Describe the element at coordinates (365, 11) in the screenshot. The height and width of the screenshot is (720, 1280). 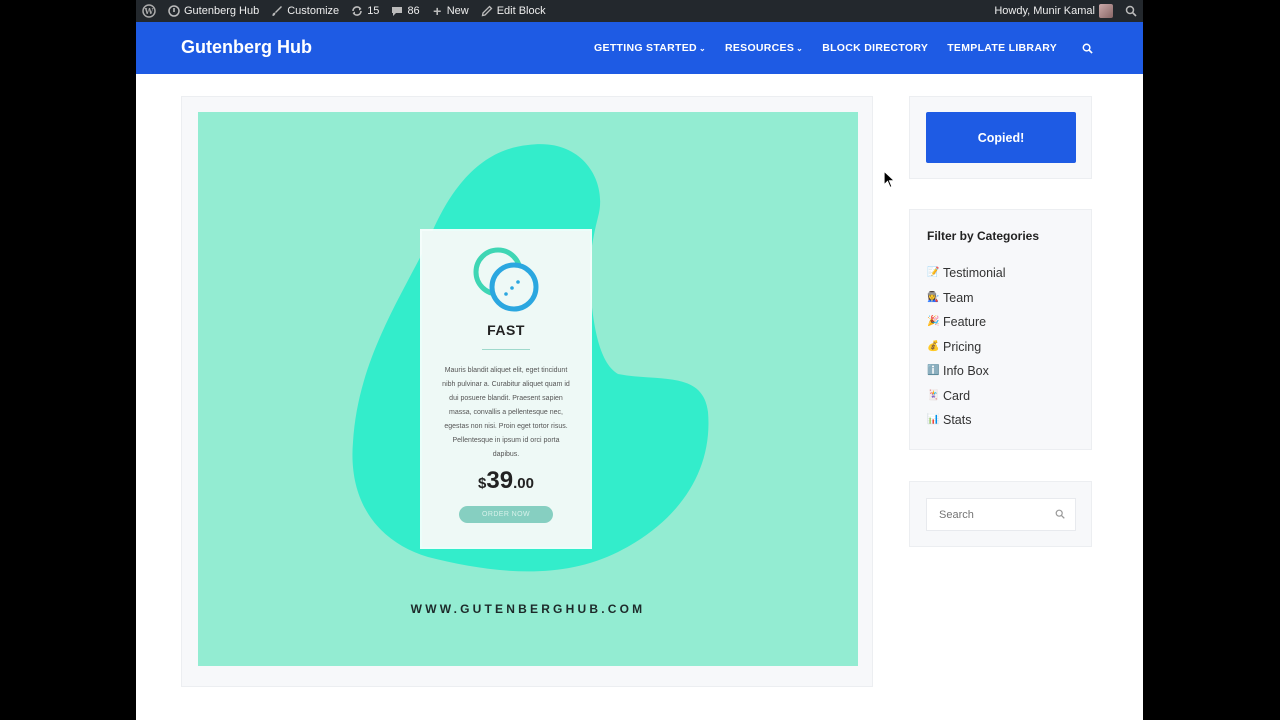
I see `admin-updates-link: 15` at that location.